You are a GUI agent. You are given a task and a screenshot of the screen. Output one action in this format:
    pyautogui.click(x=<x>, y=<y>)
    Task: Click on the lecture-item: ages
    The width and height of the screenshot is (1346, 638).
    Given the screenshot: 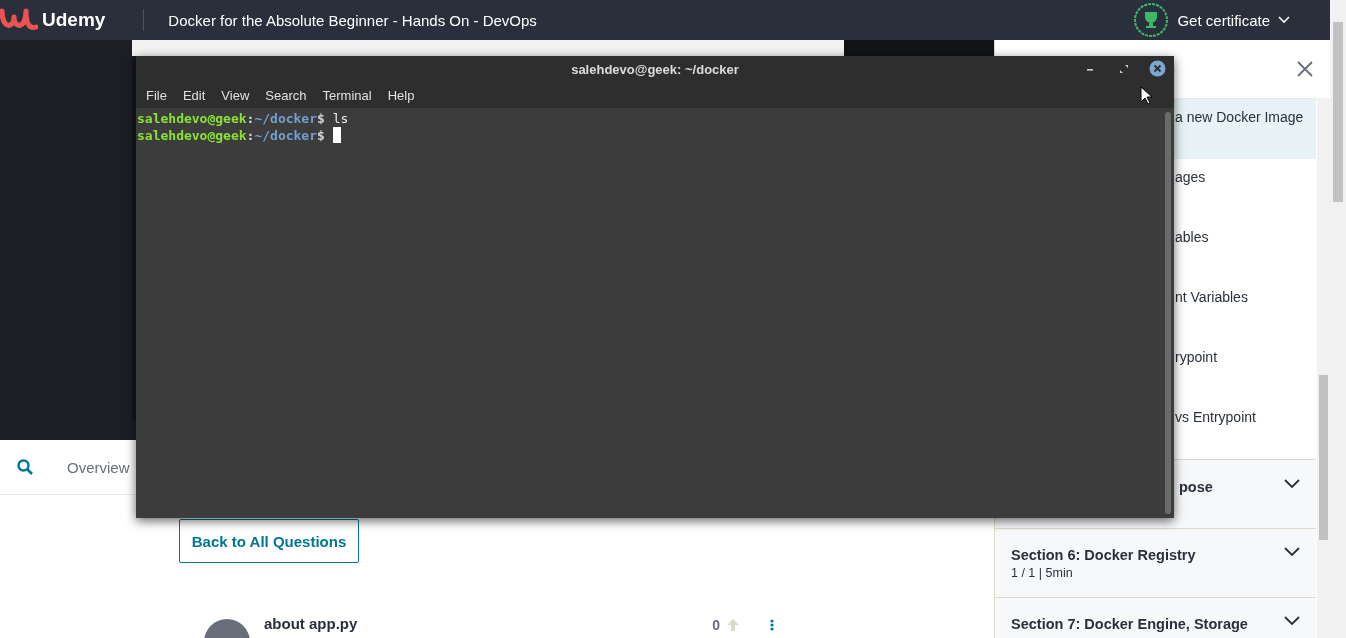 What is the action you would take?
    pyautogui.click(x=1244, y=189)
    